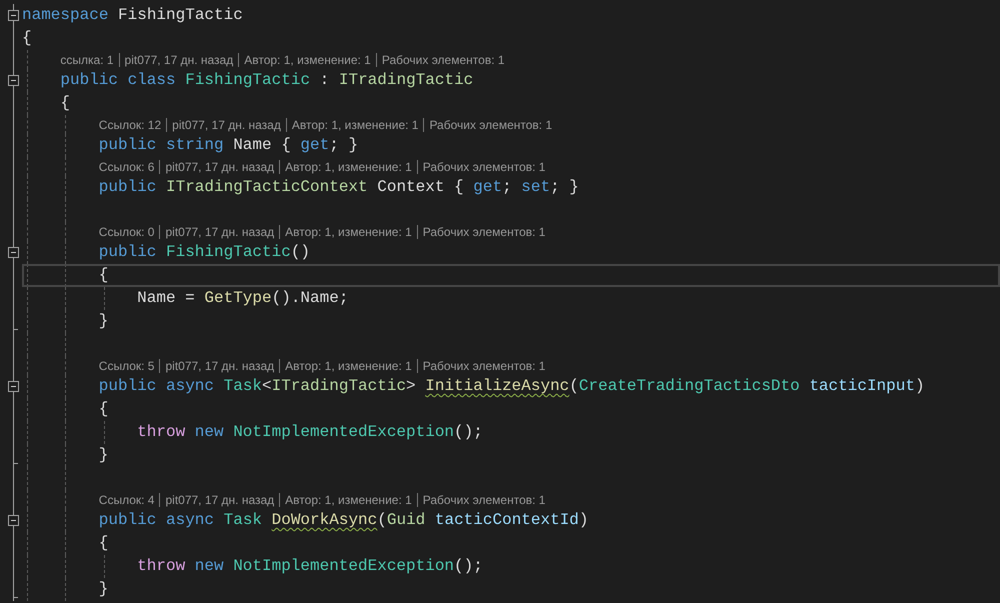  Describe the element at coordinates (338, 187) in the screenshot. I see `code-line: public ITradingTacticContext Context { get; set; }` at that location.